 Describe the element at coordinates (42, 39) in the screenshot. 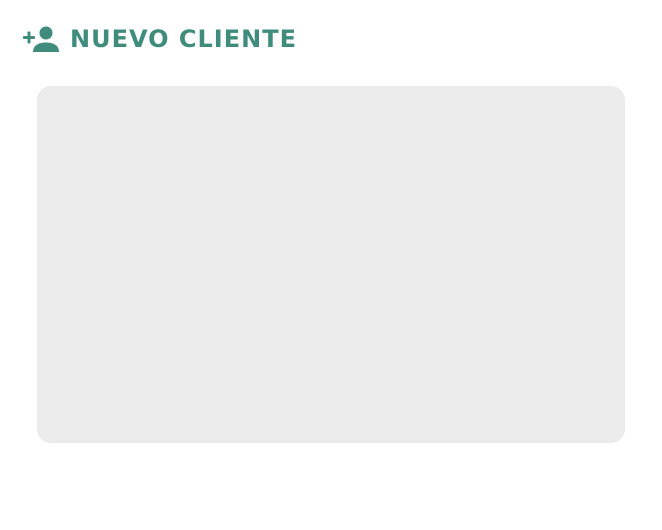

I see `add-person-icon` at that location.